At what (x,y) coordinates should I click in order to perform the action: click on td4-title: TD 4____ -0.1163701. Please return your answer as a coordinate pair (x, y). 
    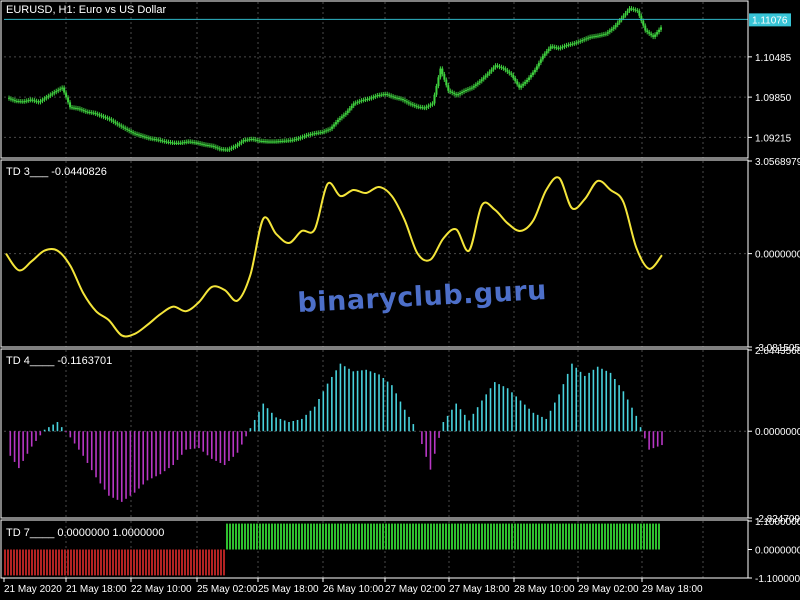
    Looking at the image, I should click on (59, 361).